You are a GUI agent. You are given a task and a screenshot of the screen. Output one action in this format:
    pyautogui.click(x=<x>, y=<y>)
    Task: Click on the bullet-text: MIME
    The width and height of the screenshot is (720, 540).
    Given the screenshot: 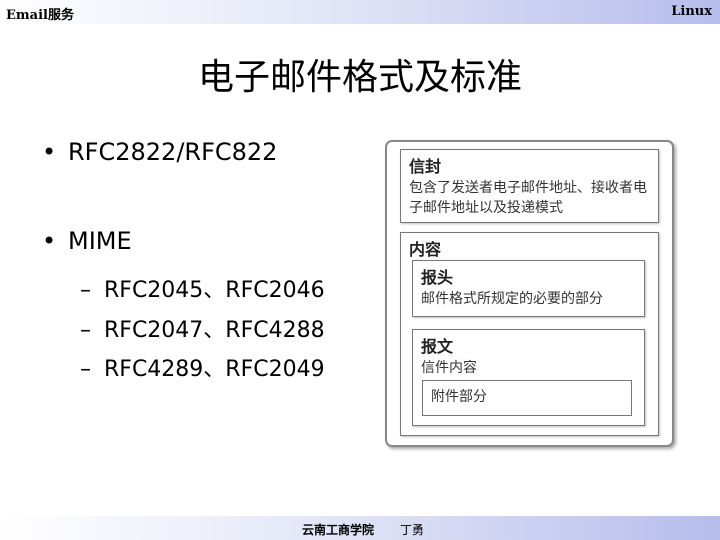 What is the action you would take?
    pyautogui.click(x=100, y=241)
    